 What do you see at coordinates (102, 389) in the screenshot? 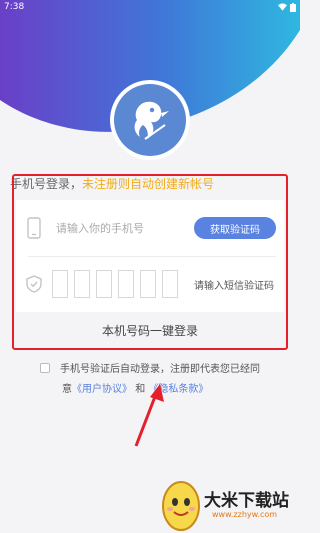
I see `user-agreement-link: 《用户协议》` at bounding box center [102, 389].